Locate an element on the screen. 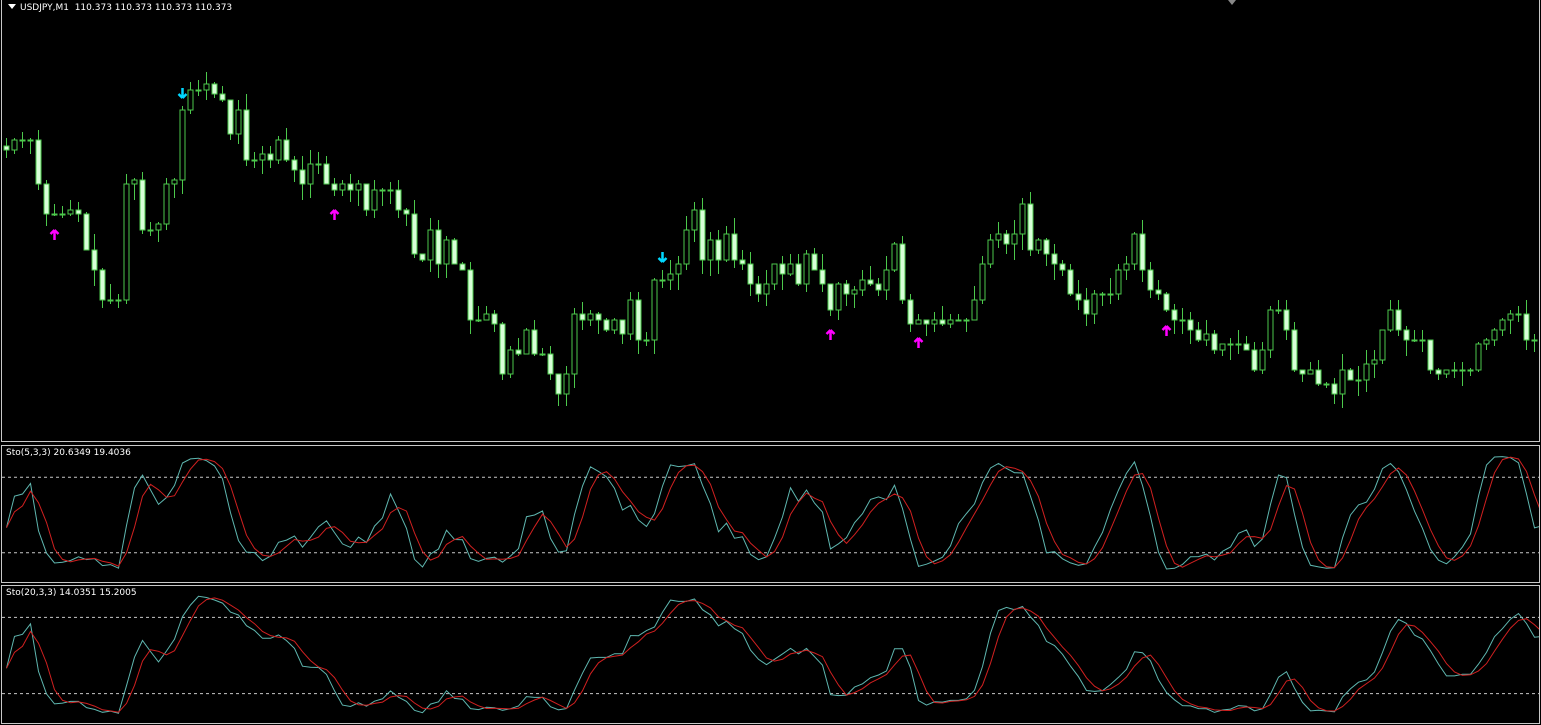 The width and height of the screenshot is (1541, 725). stochastic-label-fast: Sto(5,3,3) 20.6349 19.4036 is located at coordinates (68, 453).